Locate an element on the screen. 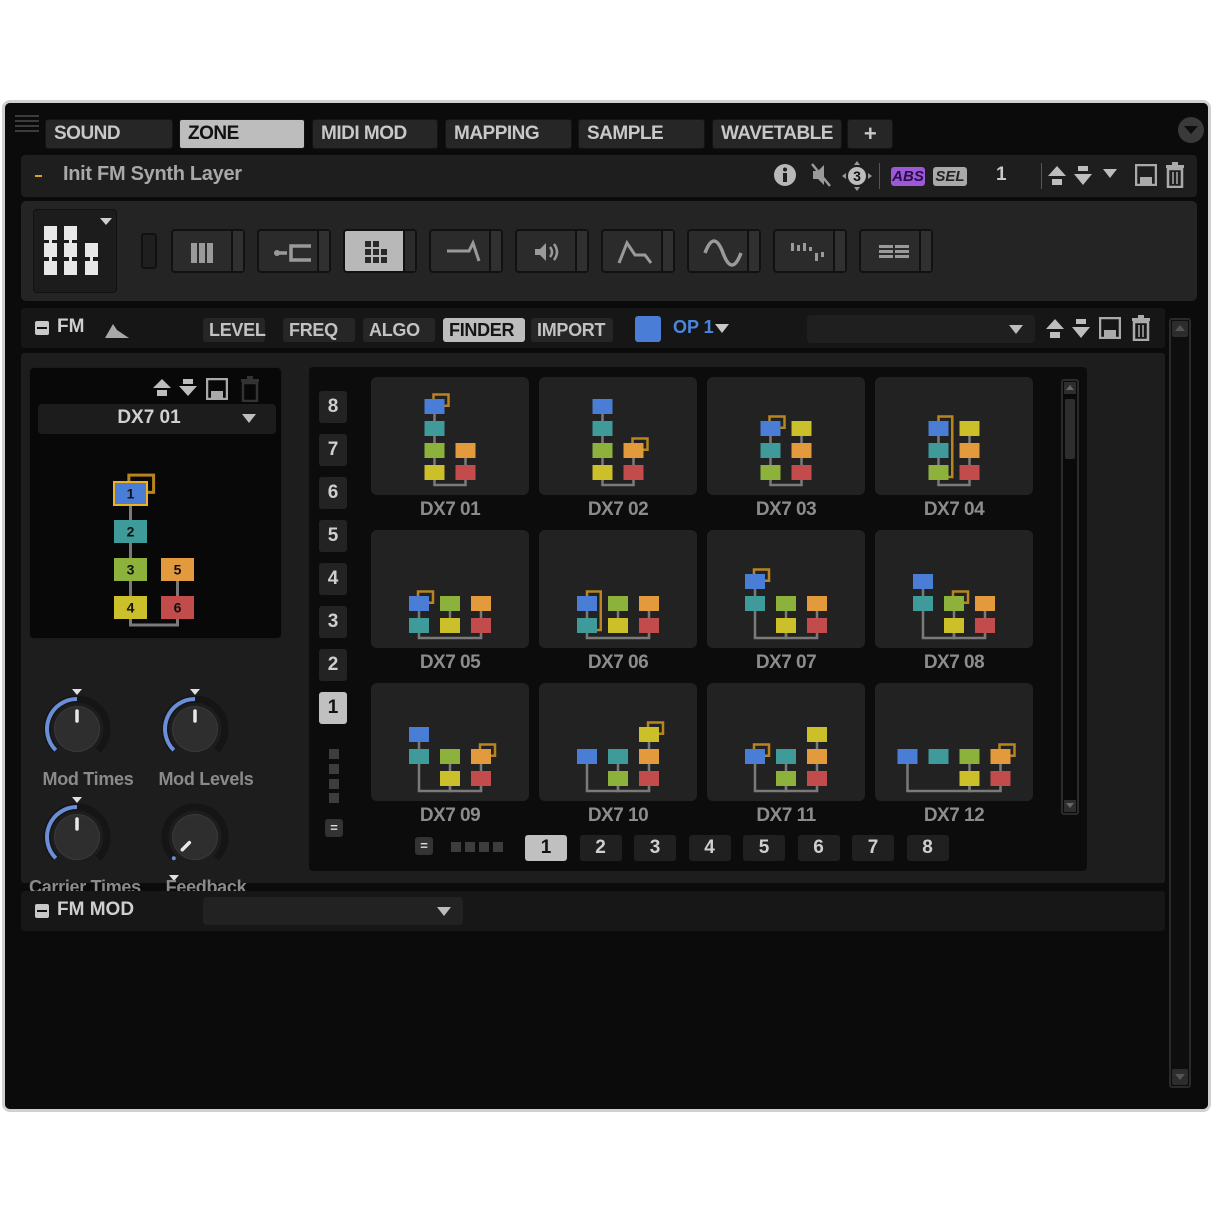 The height and width of the screenshot is (1214, 1214). module-button-envelope is located at coordinates (638, 251).